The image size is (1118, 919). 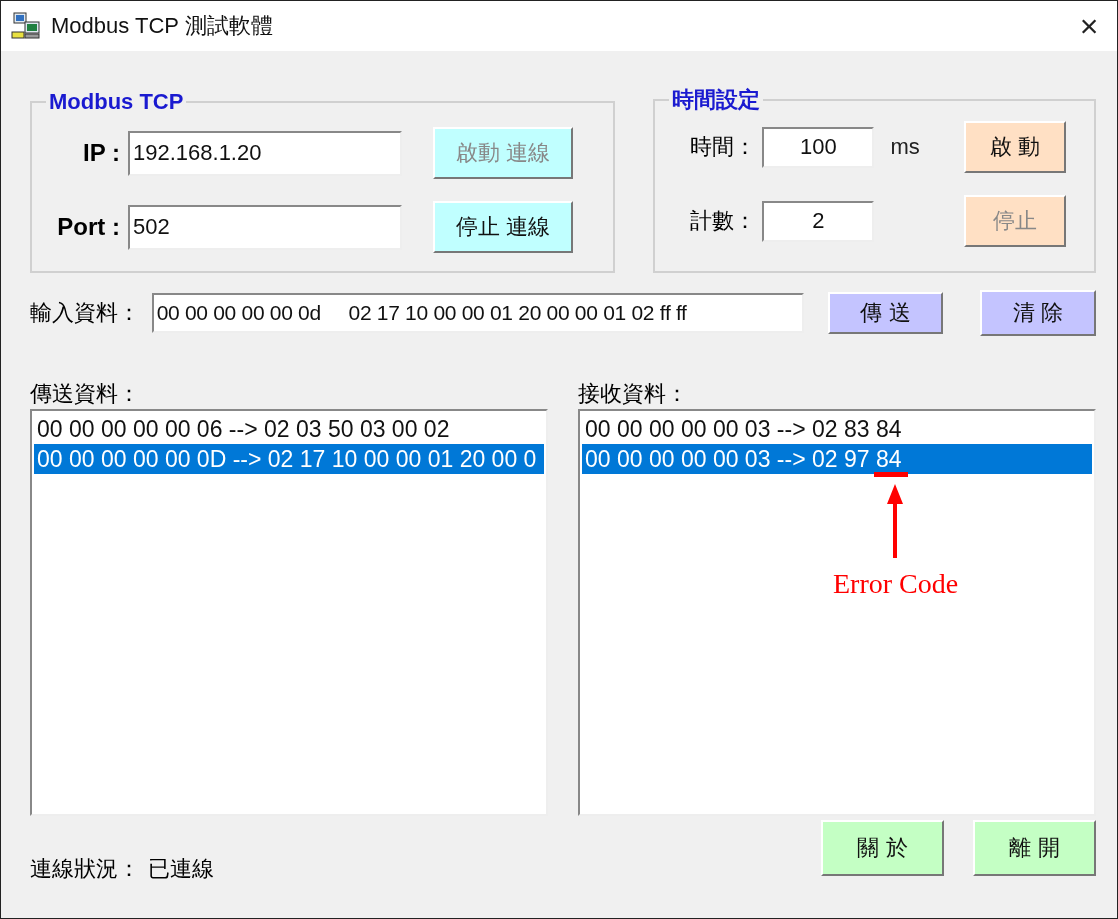 I want to click on clear-button: 清 除, so click(x=1038, y=313).